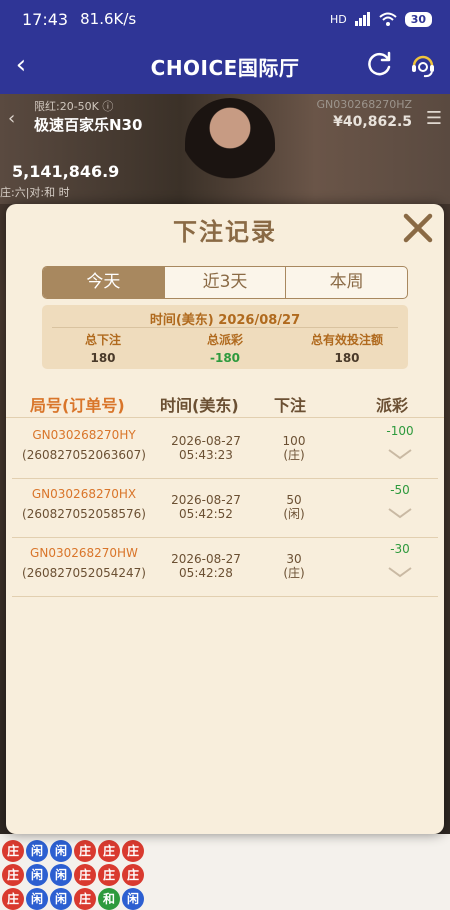  I want to click on app-header: ‹ CHOICE国际厅, so click(225, 66).